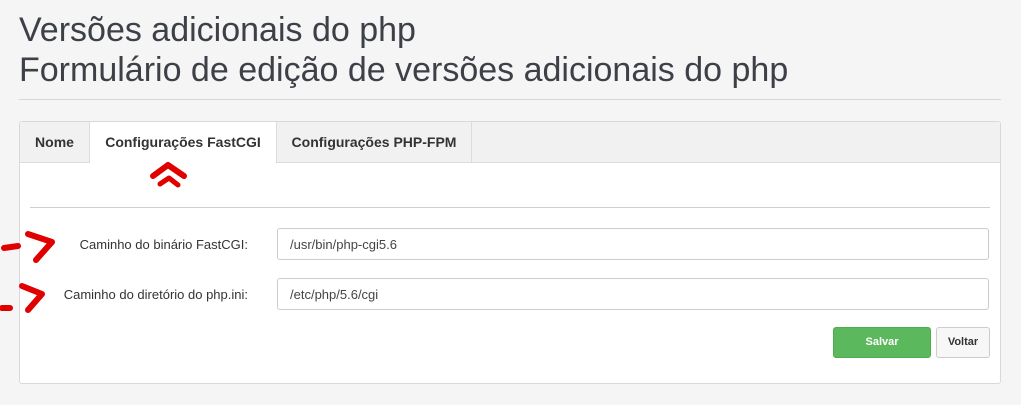  What do you see at coordinates (168, 175) in the screenshot?
I see `caret-annotation-icon` at bounding box center [168, 175].